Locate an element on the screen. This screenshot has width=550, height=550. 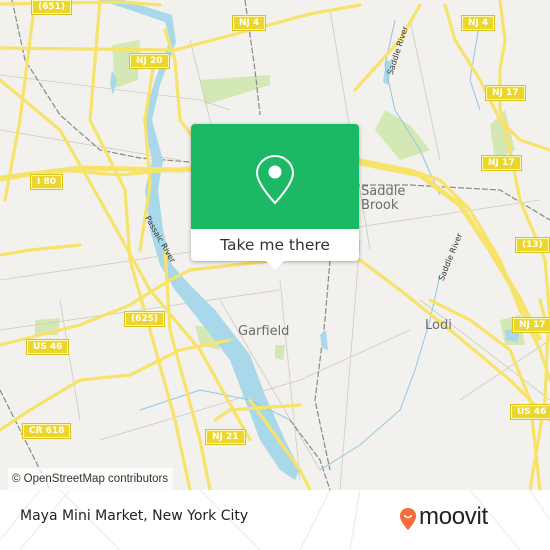
route-shield-nj20: NJ 20 is located at coordinates (149, 61).